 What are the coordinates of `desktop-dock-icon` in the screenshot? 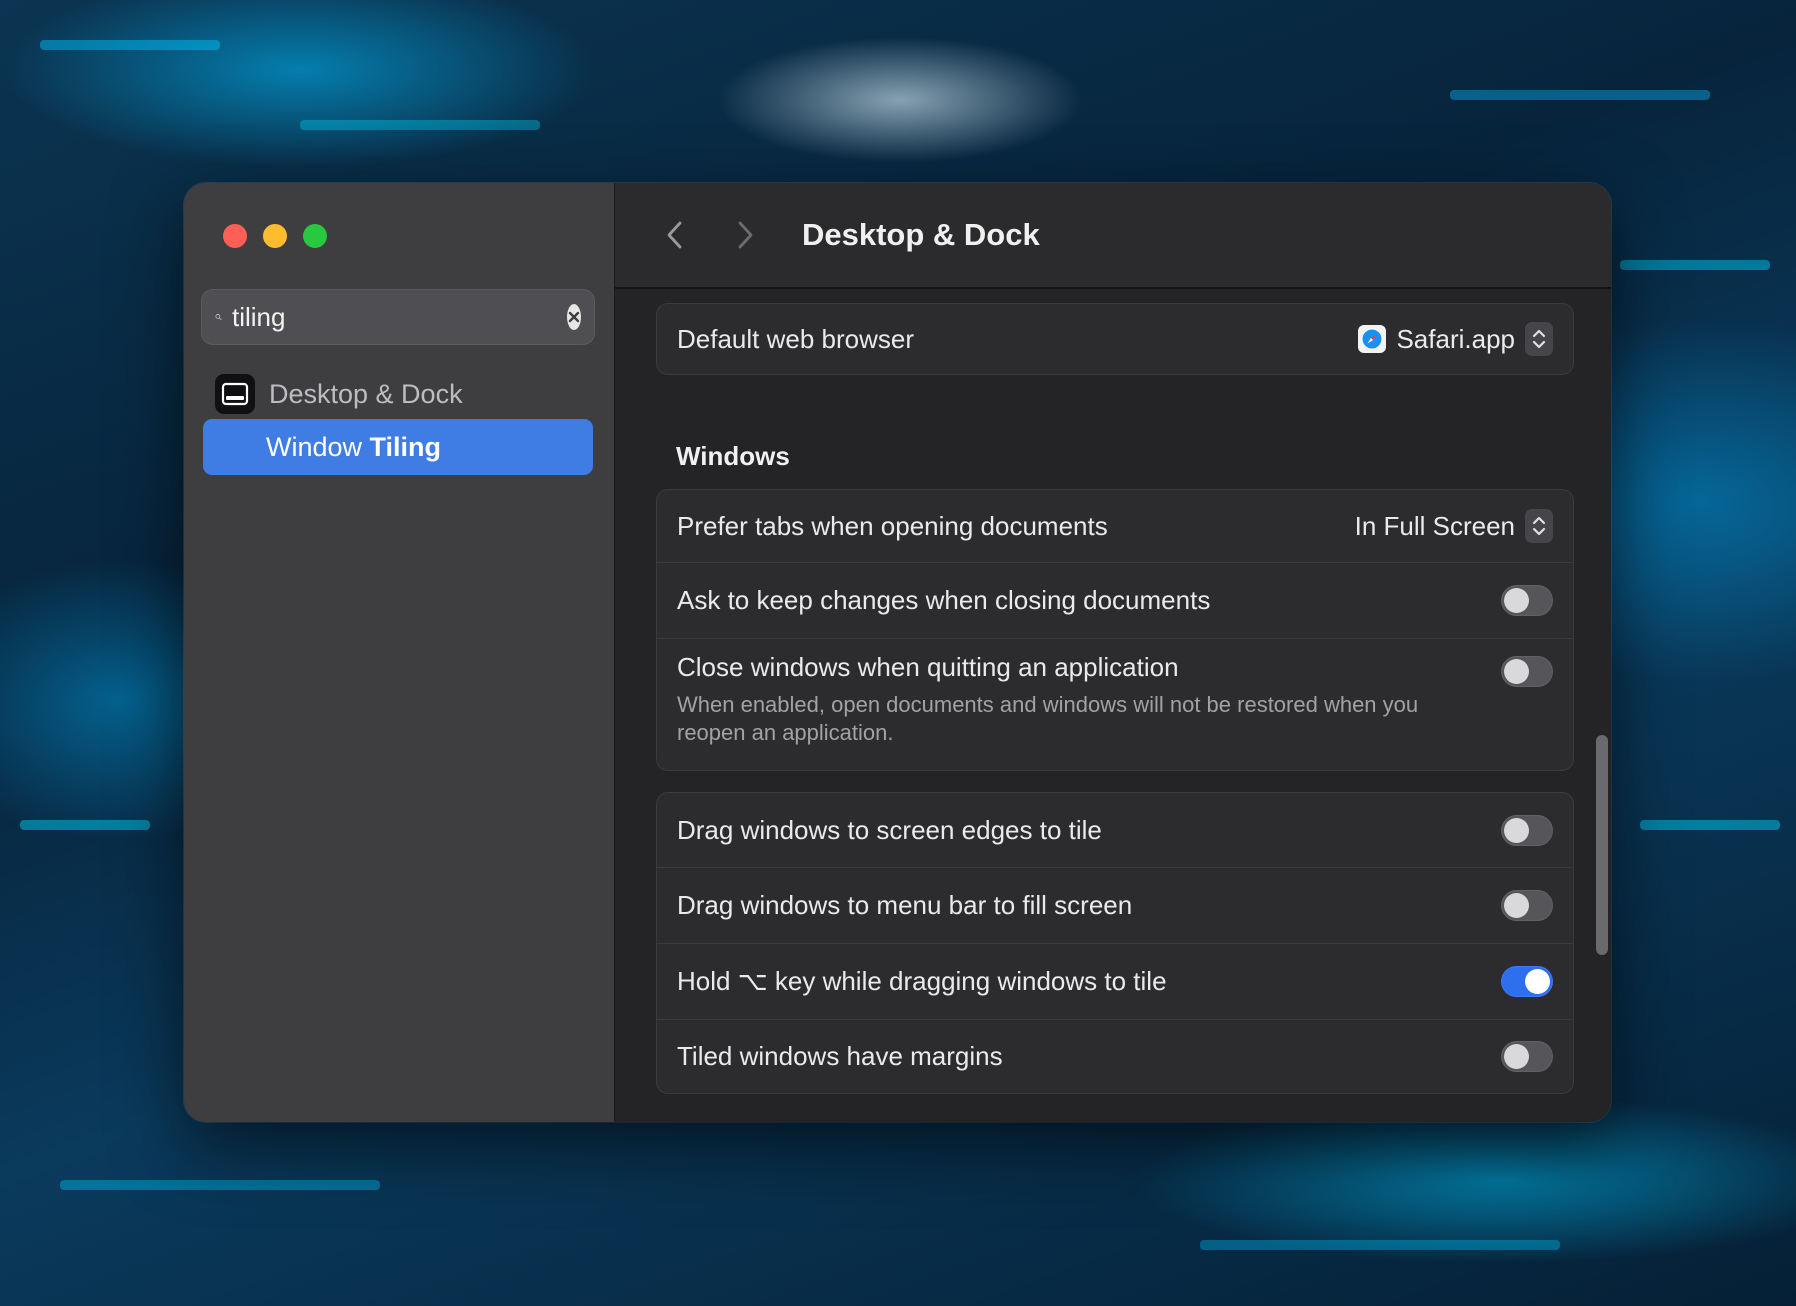 It's located at (235, 394).